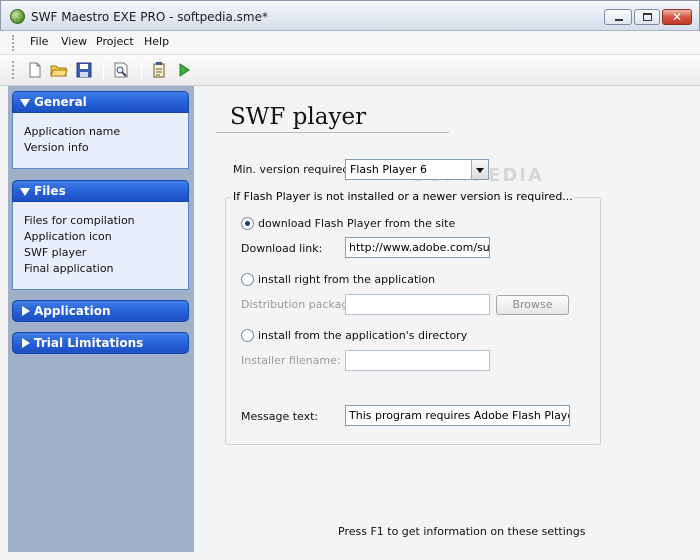 The width and height of the screenshot is (700, 560). What do you see at coordinates (417, 304) in the screenshot?
I see `distribution-package-input` at bounding box center [417, 304].